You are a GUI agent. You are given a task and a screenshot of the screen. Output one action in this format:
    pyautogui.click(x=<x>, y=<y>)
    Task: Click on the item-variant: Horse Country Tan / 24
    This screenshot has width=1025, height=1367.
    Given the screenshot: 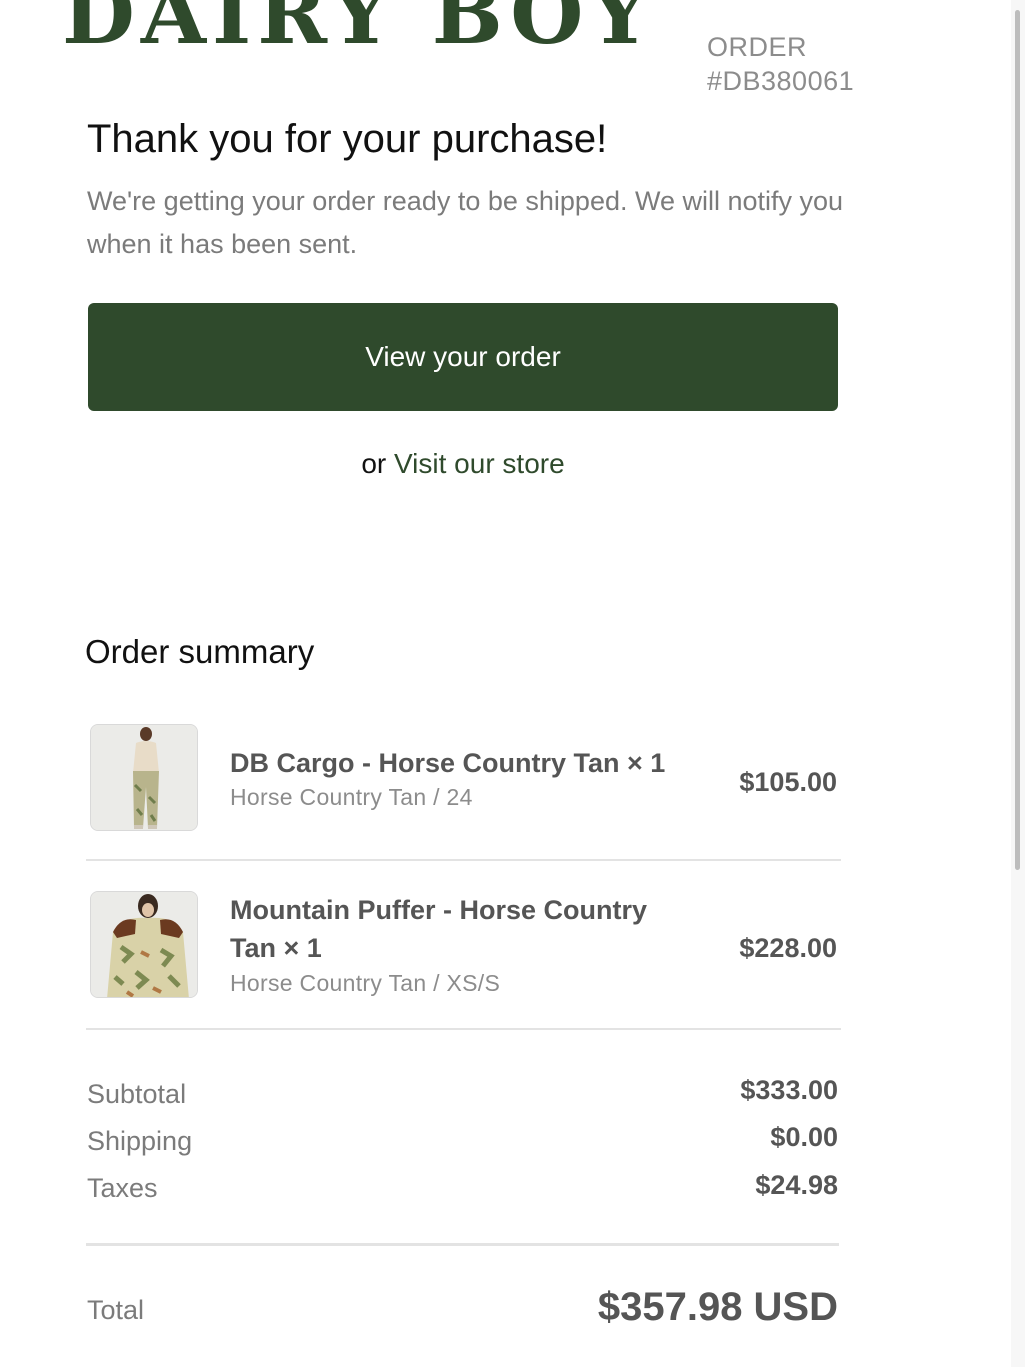 What is the action you would take?
    pyautogui.click(x=351, y=797)
    